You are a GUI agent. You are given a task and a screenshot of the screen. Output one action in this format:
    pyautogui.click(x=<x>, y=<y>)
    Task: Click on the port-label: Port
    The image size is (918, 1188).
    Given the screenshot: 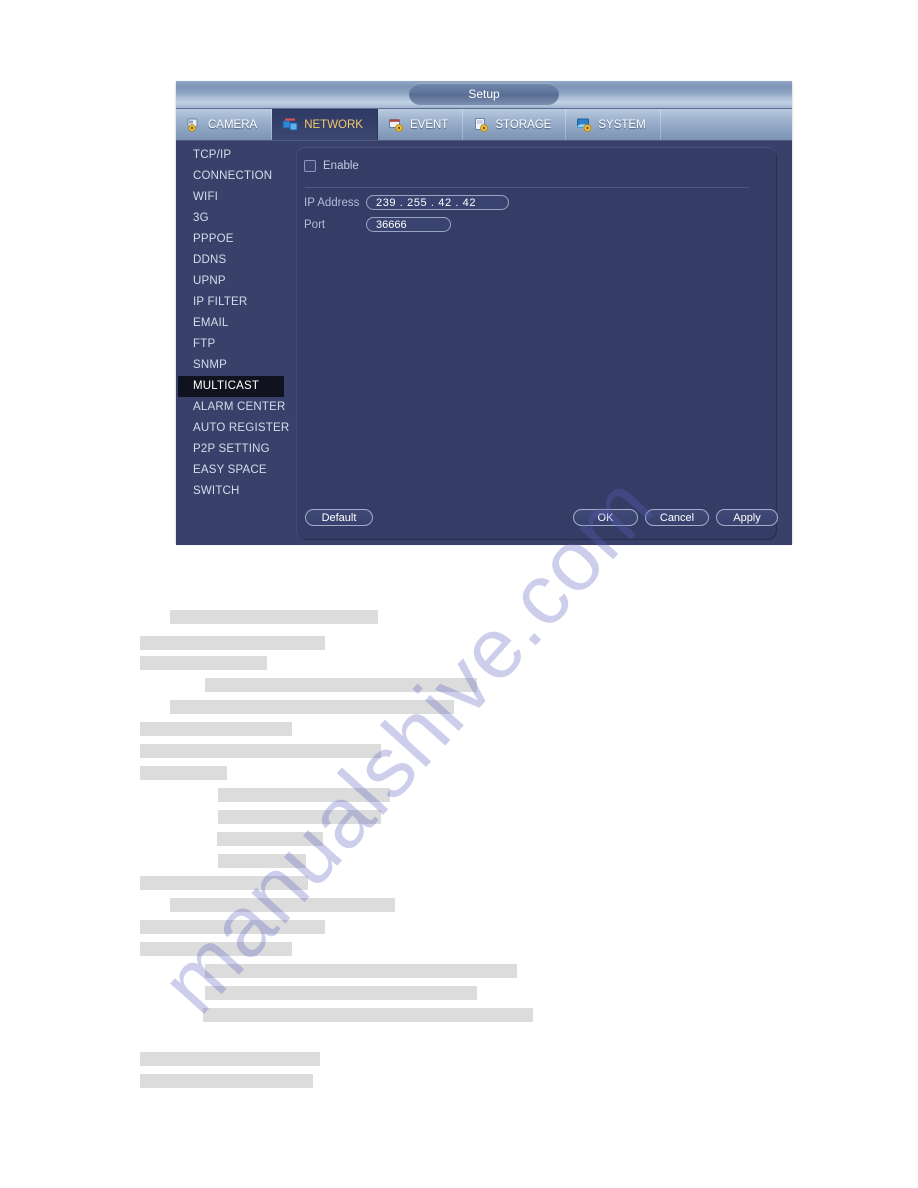 What is the action you would take?
    pyautogui.click(x=315, y=224)
    